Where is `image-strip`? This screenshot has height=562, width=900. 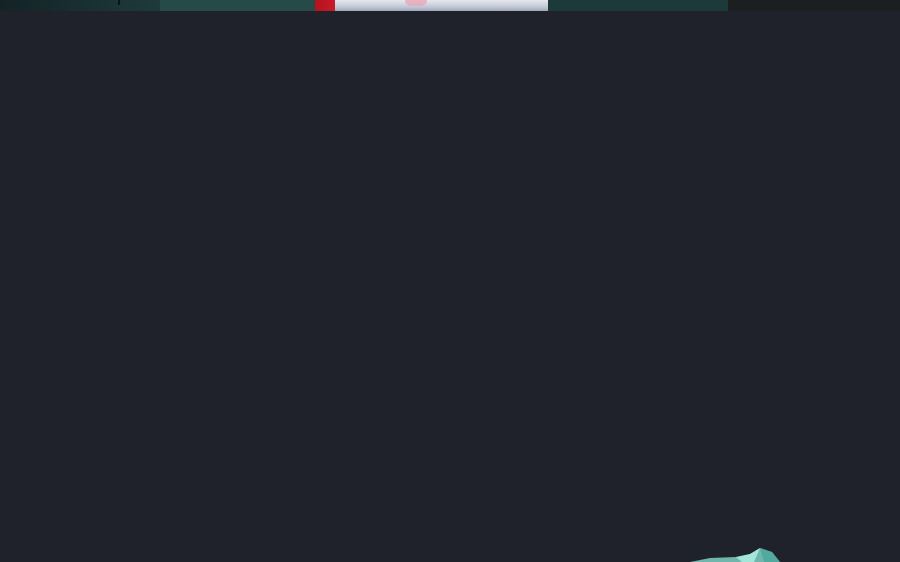 image-strip is located at coordinates (450, 5).